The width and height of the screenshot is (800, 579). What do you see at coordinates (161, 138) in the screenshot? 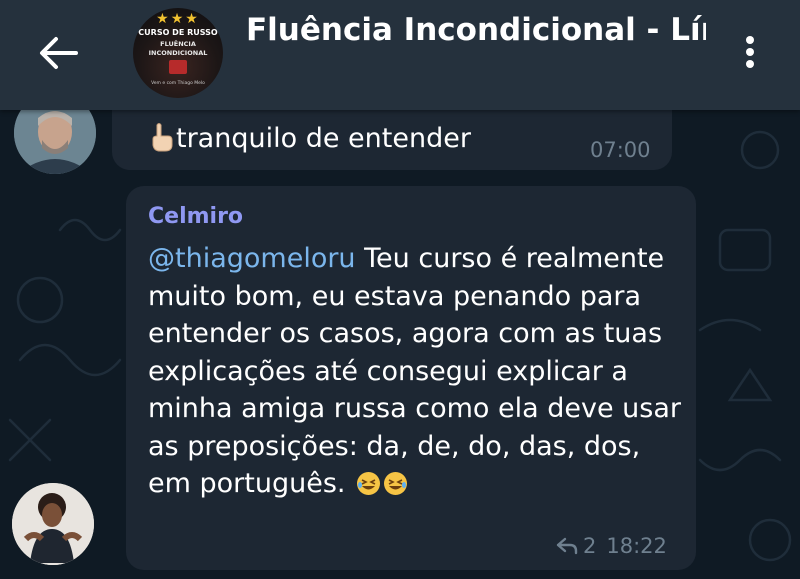
I see `pointing-up-hand-icon` at bounding box center [161, 138].